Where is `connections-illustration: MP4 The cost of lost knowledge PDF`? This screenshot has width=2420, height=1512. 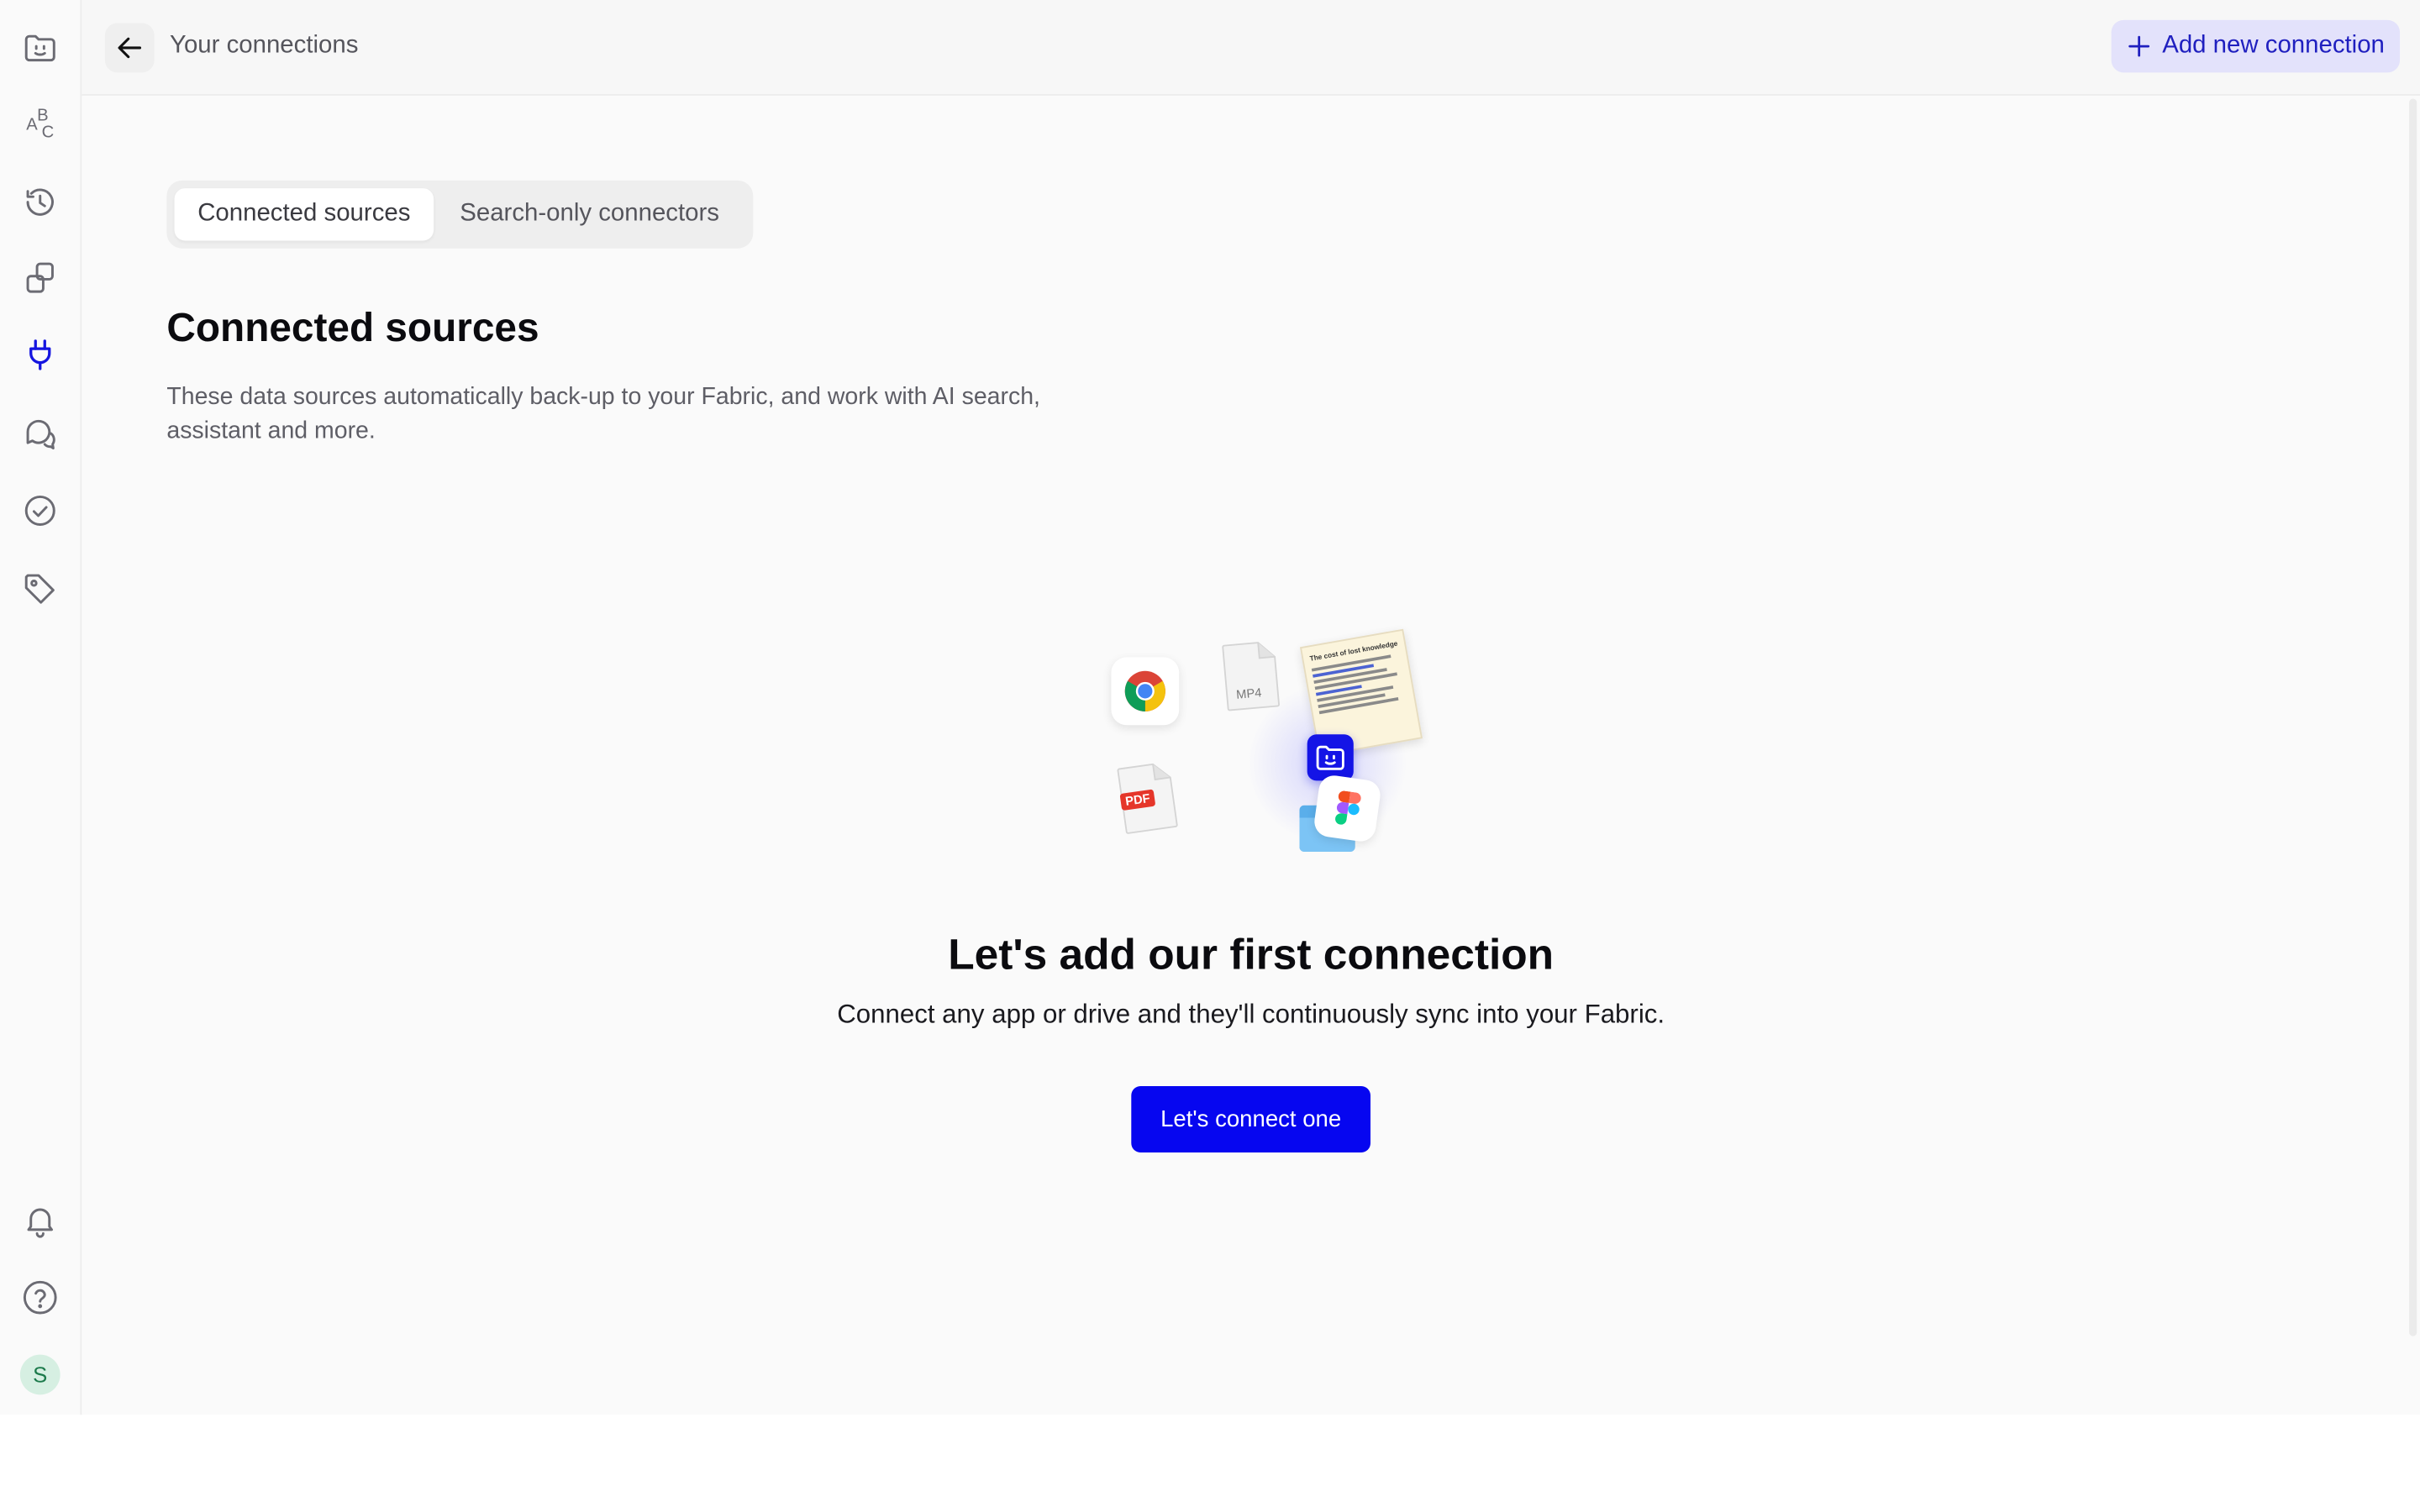
connections-illustration: MP4 The cost of lost knowledge PDF is located at coordinates (1263, 744).